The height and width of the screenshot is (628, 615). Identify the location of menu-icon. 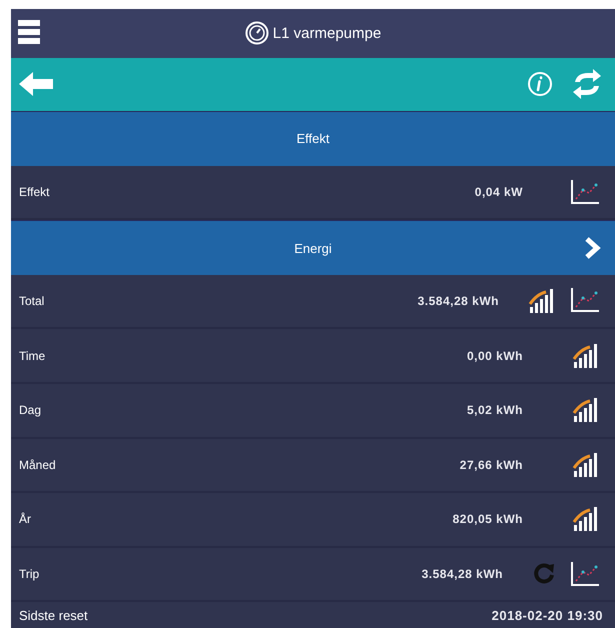
(29, 32).